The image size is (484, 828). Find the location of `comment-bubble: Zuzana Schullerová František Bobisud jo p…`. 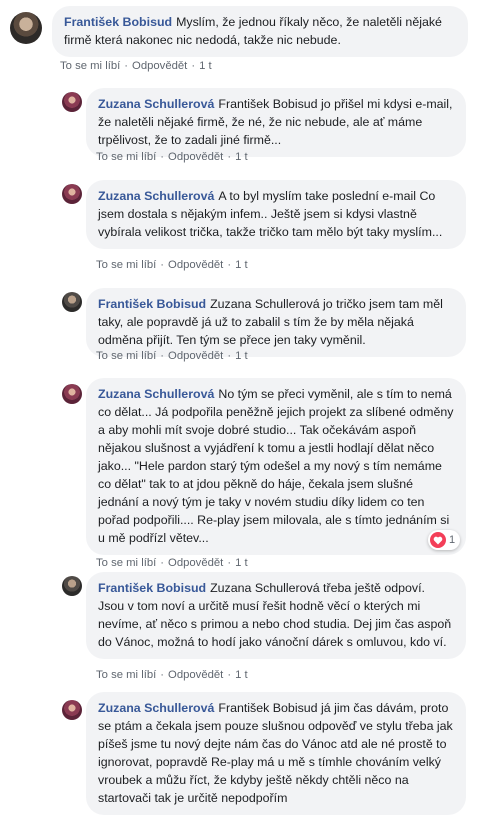

comment-bubble: Zuzana Schullerová František Bobisud jo p… is located at coordinates (276, 122).